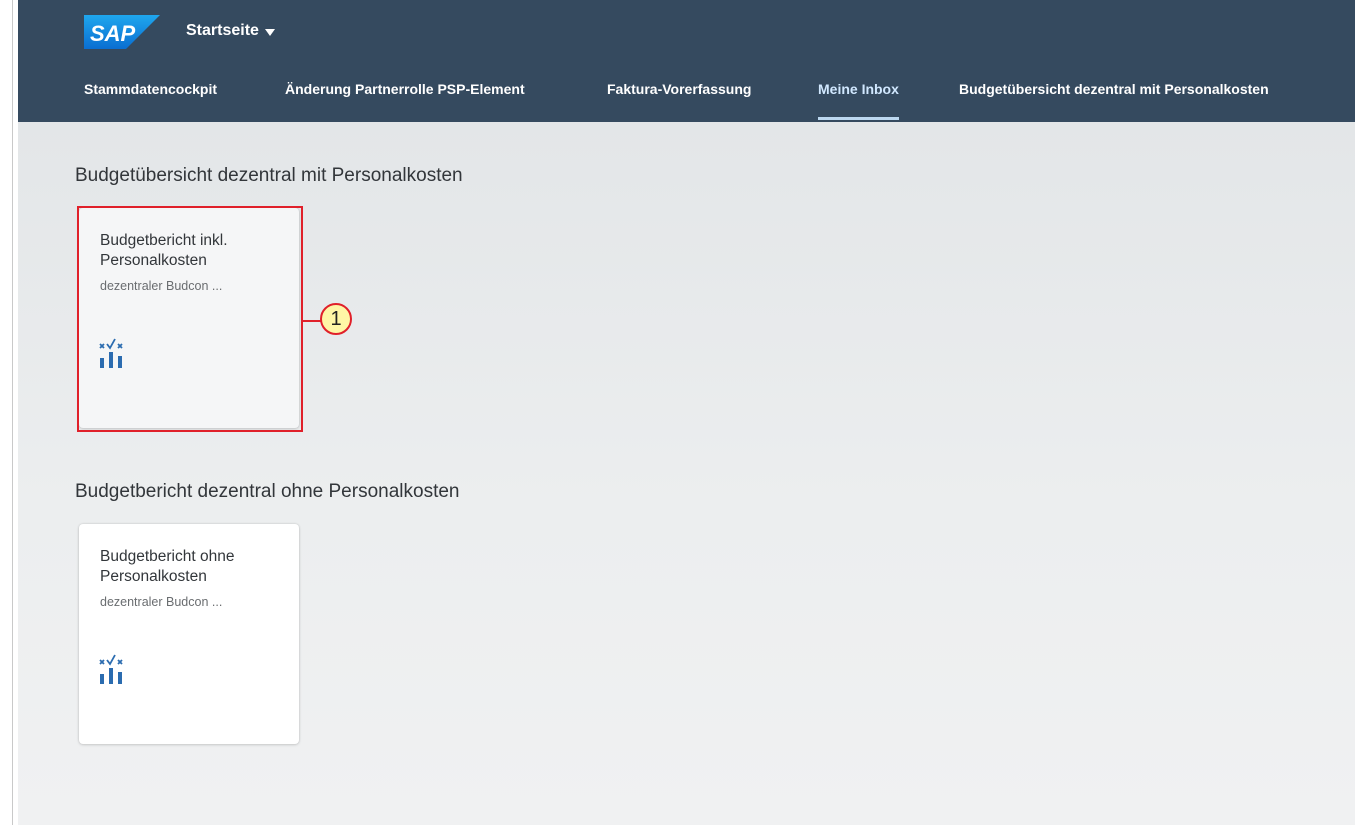  I want to click on tab-stammdatencockpit: Stammdatencockpit, so click(150, 95).